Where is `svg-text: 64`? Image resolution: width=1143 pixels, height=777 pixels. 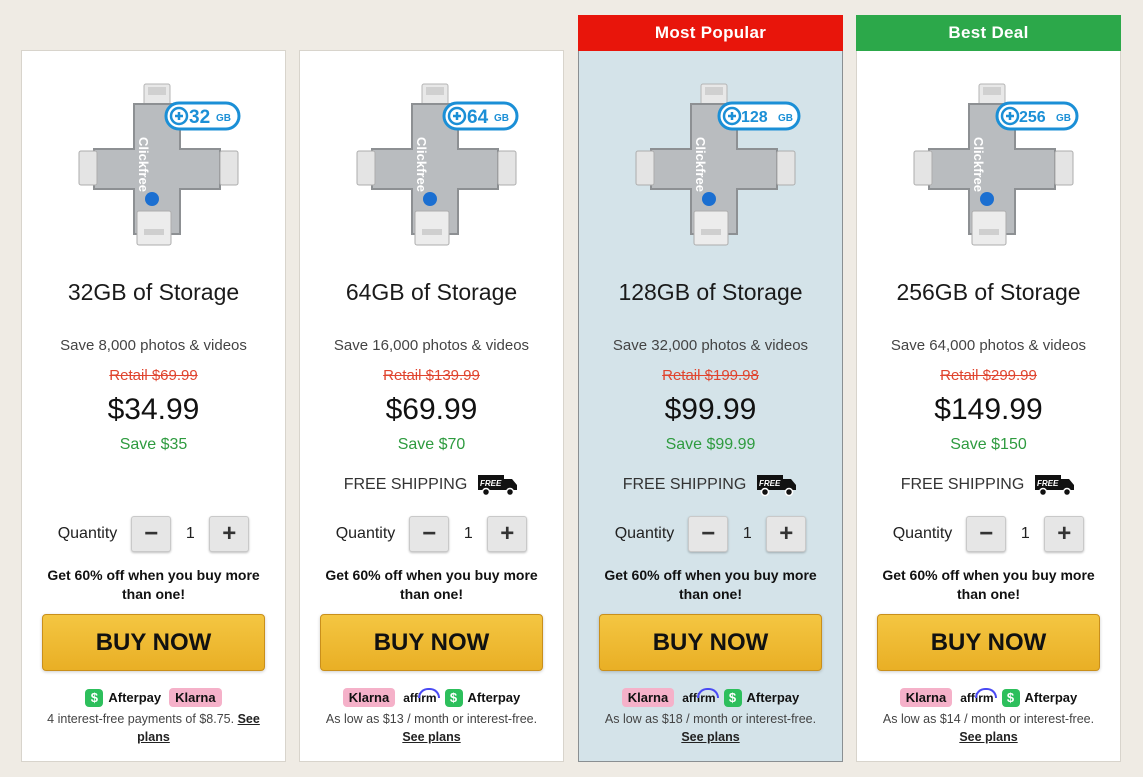
svg-text: 64 is located at coordinates (478, 117).